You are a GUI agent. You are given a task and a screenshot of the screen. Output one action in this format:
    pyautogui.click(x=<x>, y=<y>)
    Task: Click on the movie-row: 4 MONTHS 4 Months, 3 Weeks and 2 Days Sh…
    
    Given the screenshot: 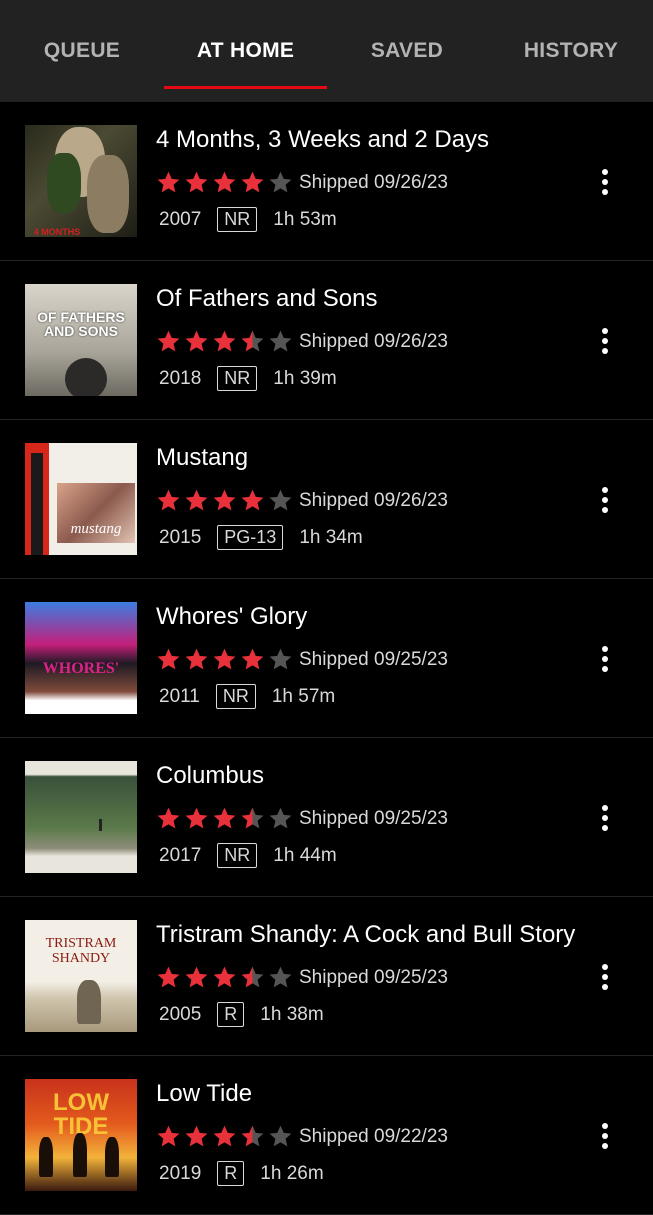 What is the action you would take?
    pyautogui.click(x=326, y=181)
    